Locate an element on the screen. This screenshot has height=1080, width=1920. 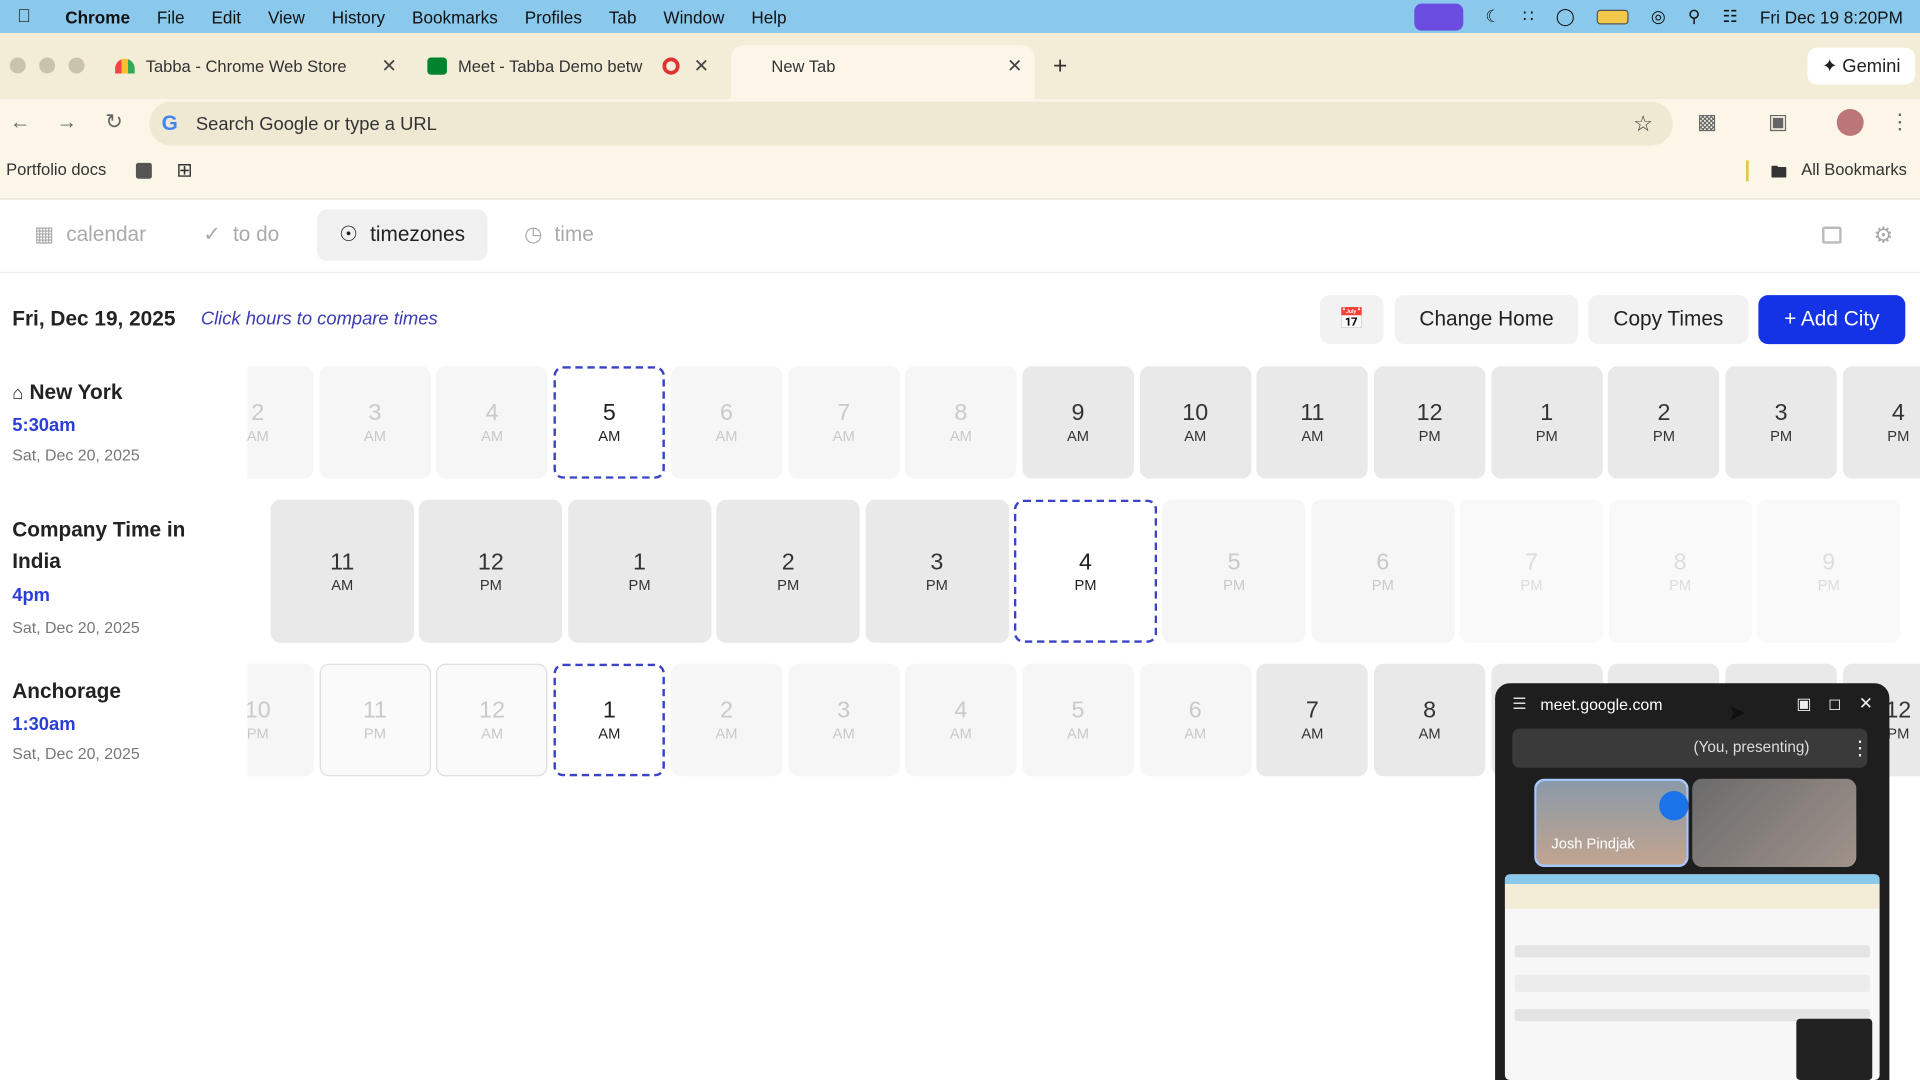
tab-meet: Meet - Tabba Demo betw ✕ is located at coordinates (568, 66).